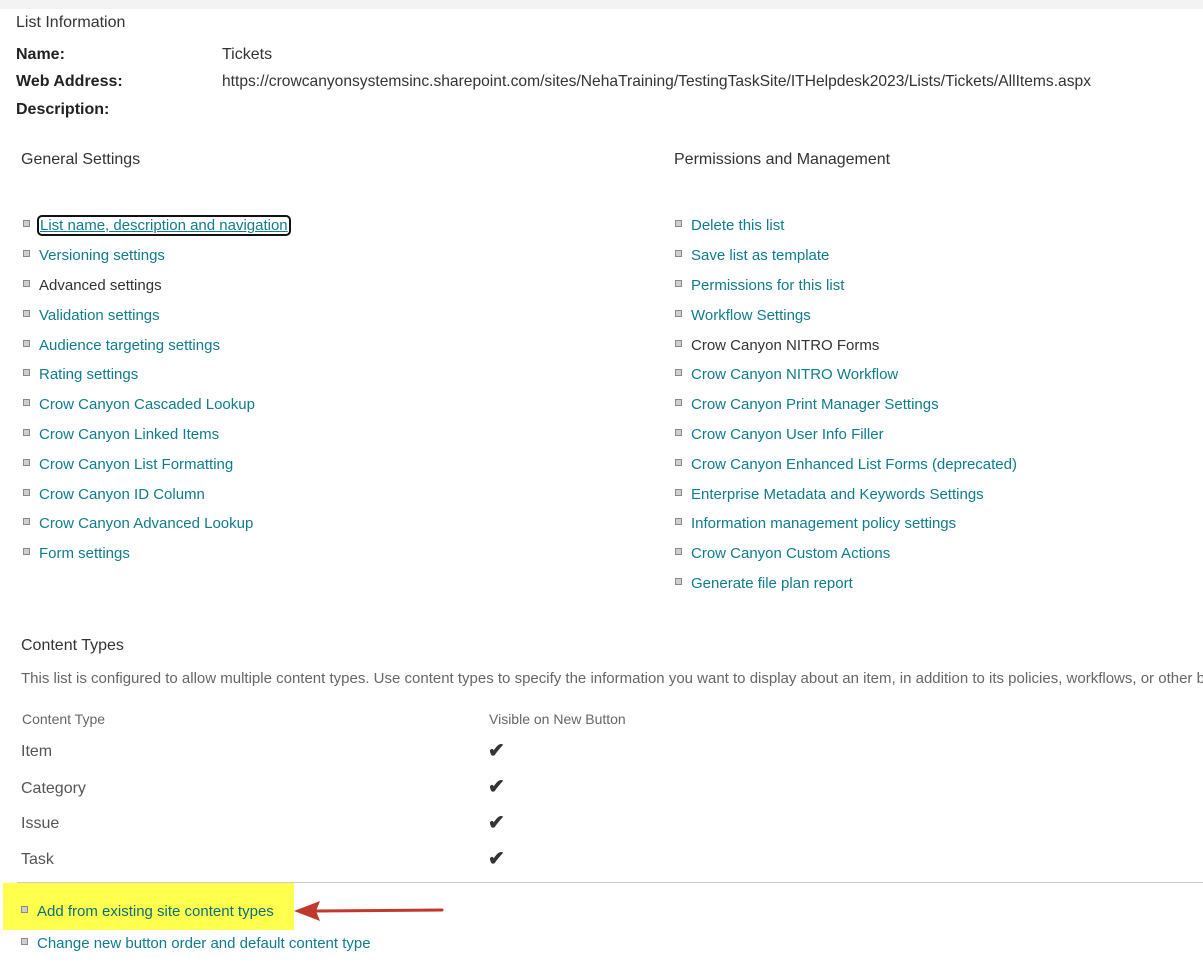  I want to click on content-type-item: Item, so click(36, 752).